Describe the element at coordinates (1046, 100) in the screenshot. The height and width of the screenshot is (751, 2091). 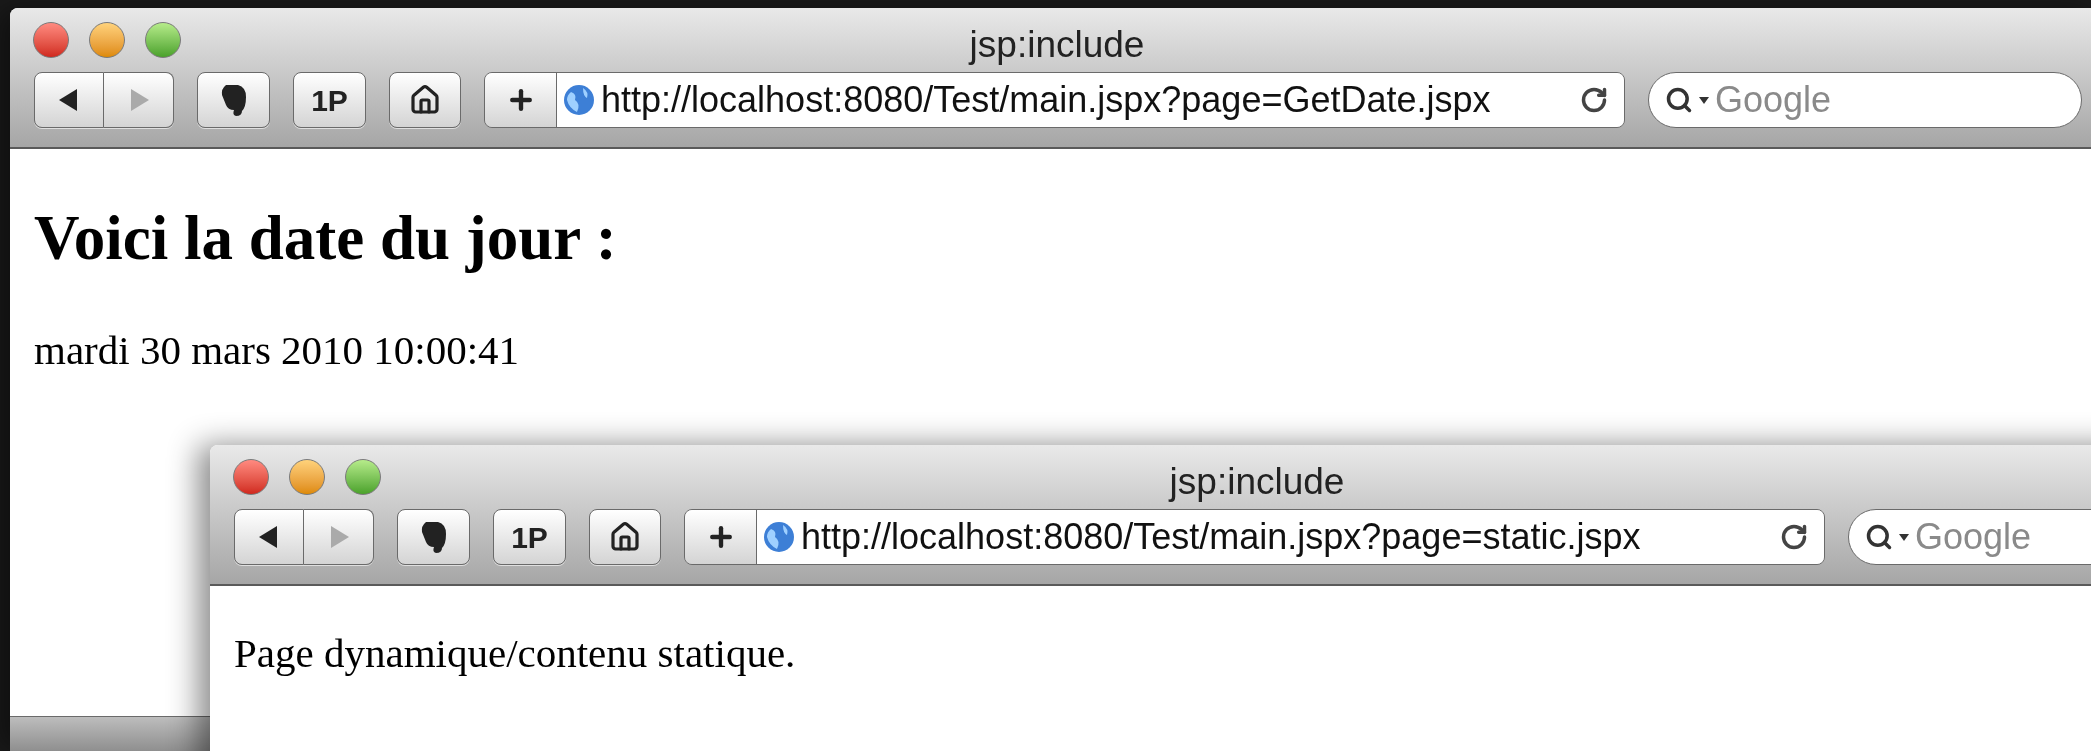
I see `url-text: http://localhost:8080/Test/main.jspx?page=GetDate.jspx` at that location.